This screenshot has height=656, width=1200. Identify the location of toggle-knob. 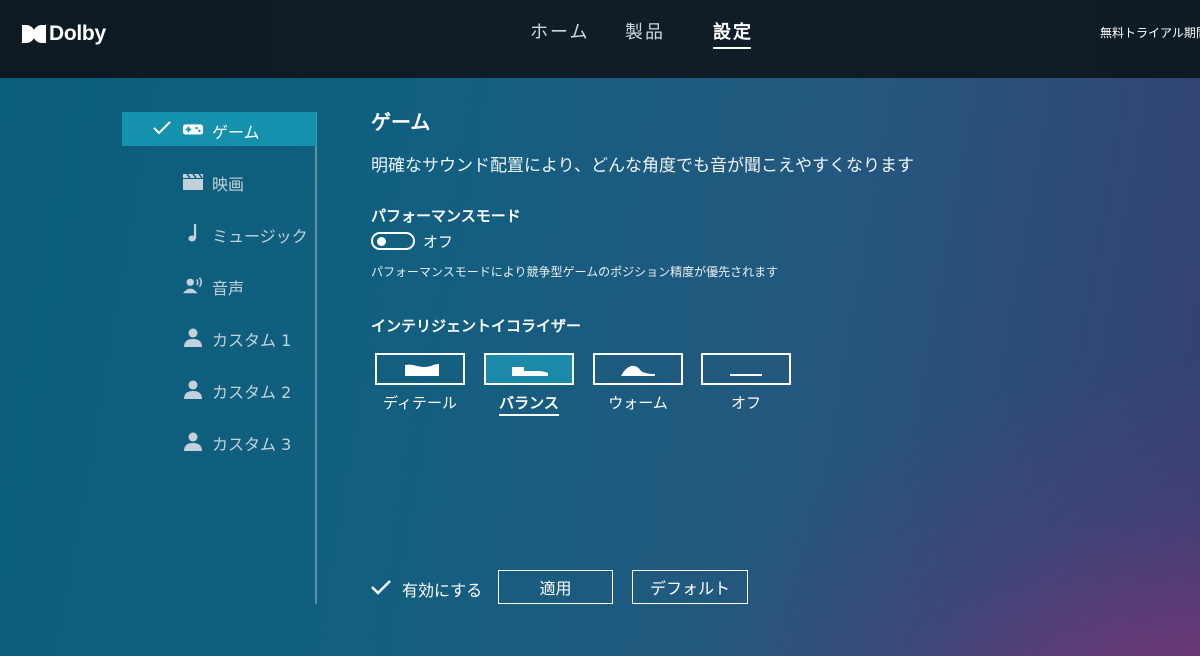
(381, 241).